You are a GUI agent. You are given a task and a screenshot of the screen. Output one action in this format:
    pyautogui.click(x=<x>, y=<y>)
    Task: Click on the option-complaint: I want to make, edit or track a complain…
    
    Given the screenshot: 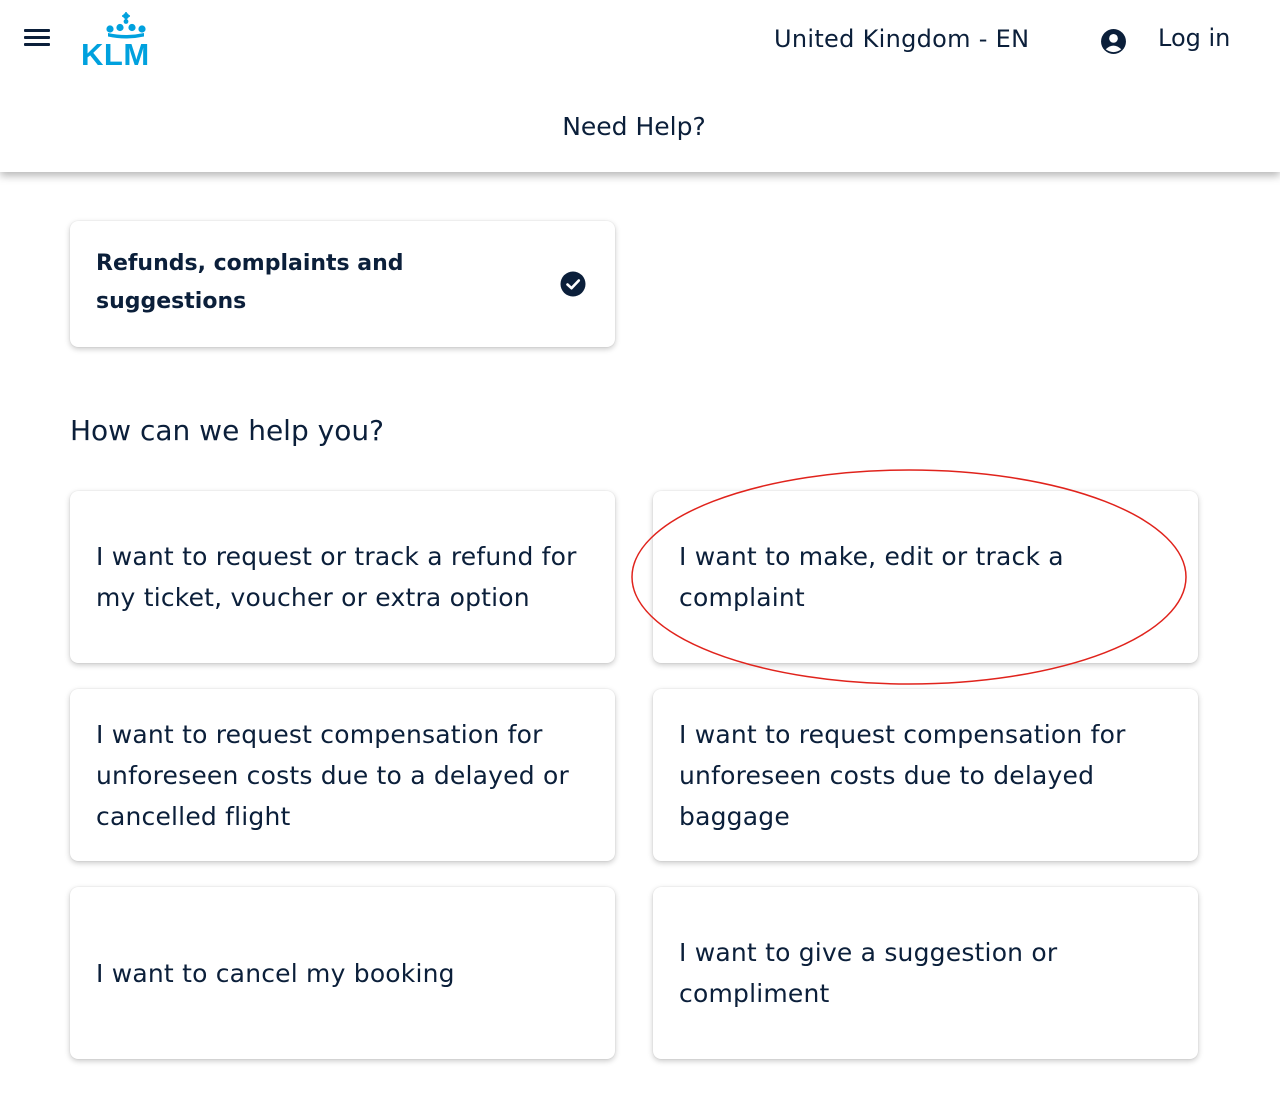 What is the action you would take?
    pyautogui.click(x=925, y=577)
    